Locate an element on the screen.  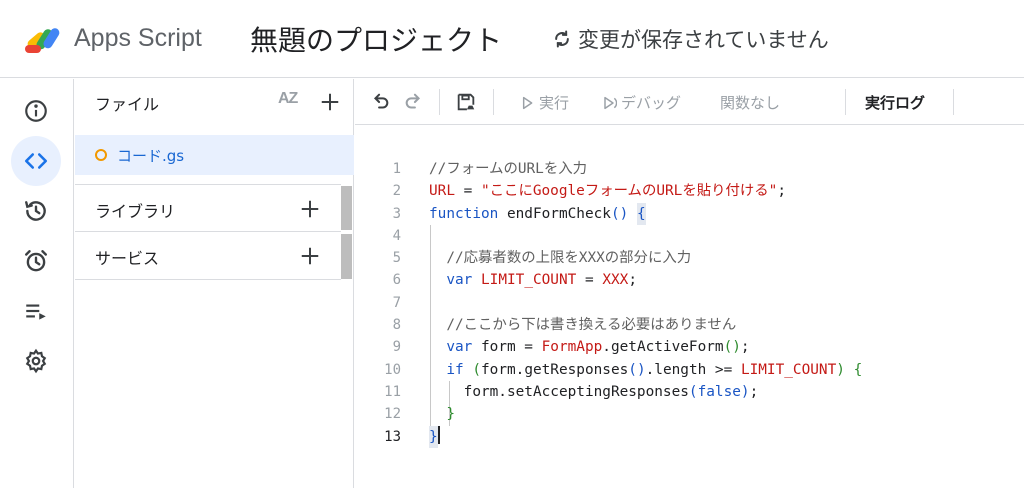
add-library-button is located at coordinates (310, 209).